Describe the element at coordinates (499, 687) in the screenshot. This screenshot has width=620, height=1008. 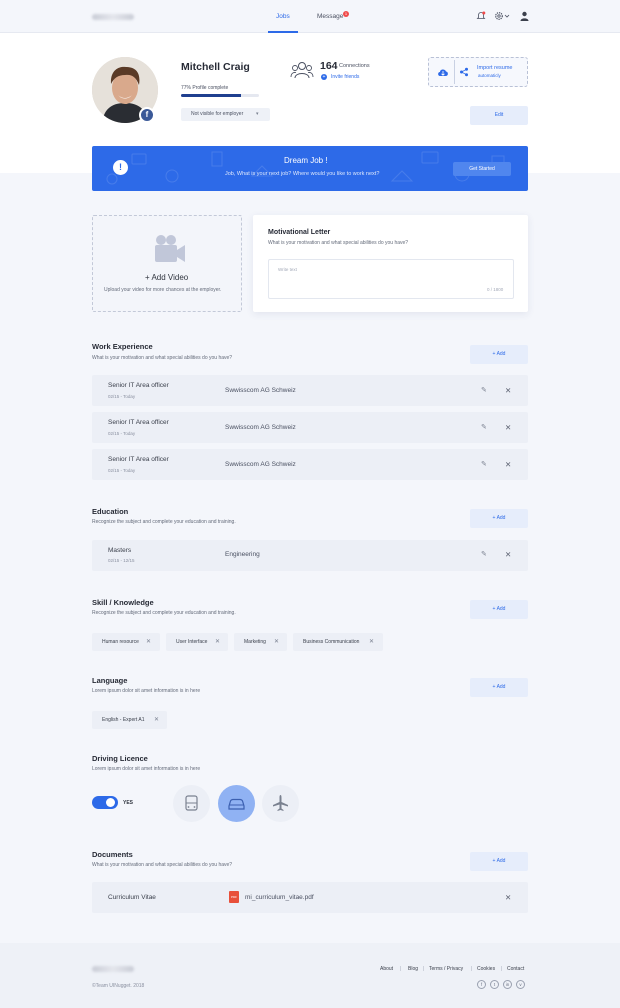
I see `add-language-button: + Add` at that location.